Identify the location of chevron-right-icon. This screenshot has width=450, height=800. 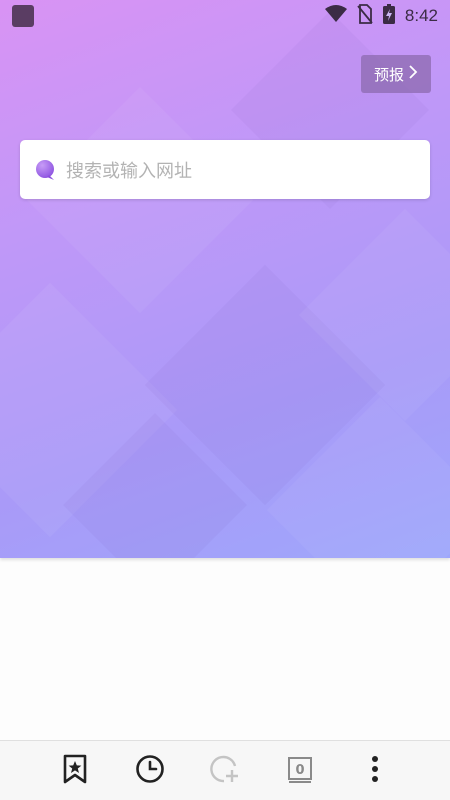
(413, 74).